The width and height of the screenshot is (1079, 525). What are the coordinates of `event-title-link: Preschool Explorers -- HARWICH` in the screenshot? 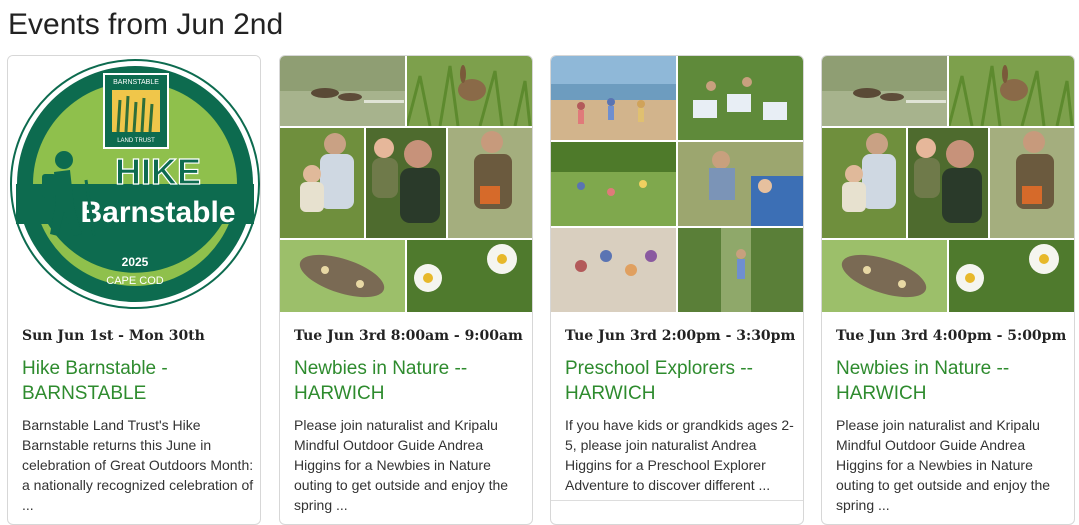 It's located at (678, 381).